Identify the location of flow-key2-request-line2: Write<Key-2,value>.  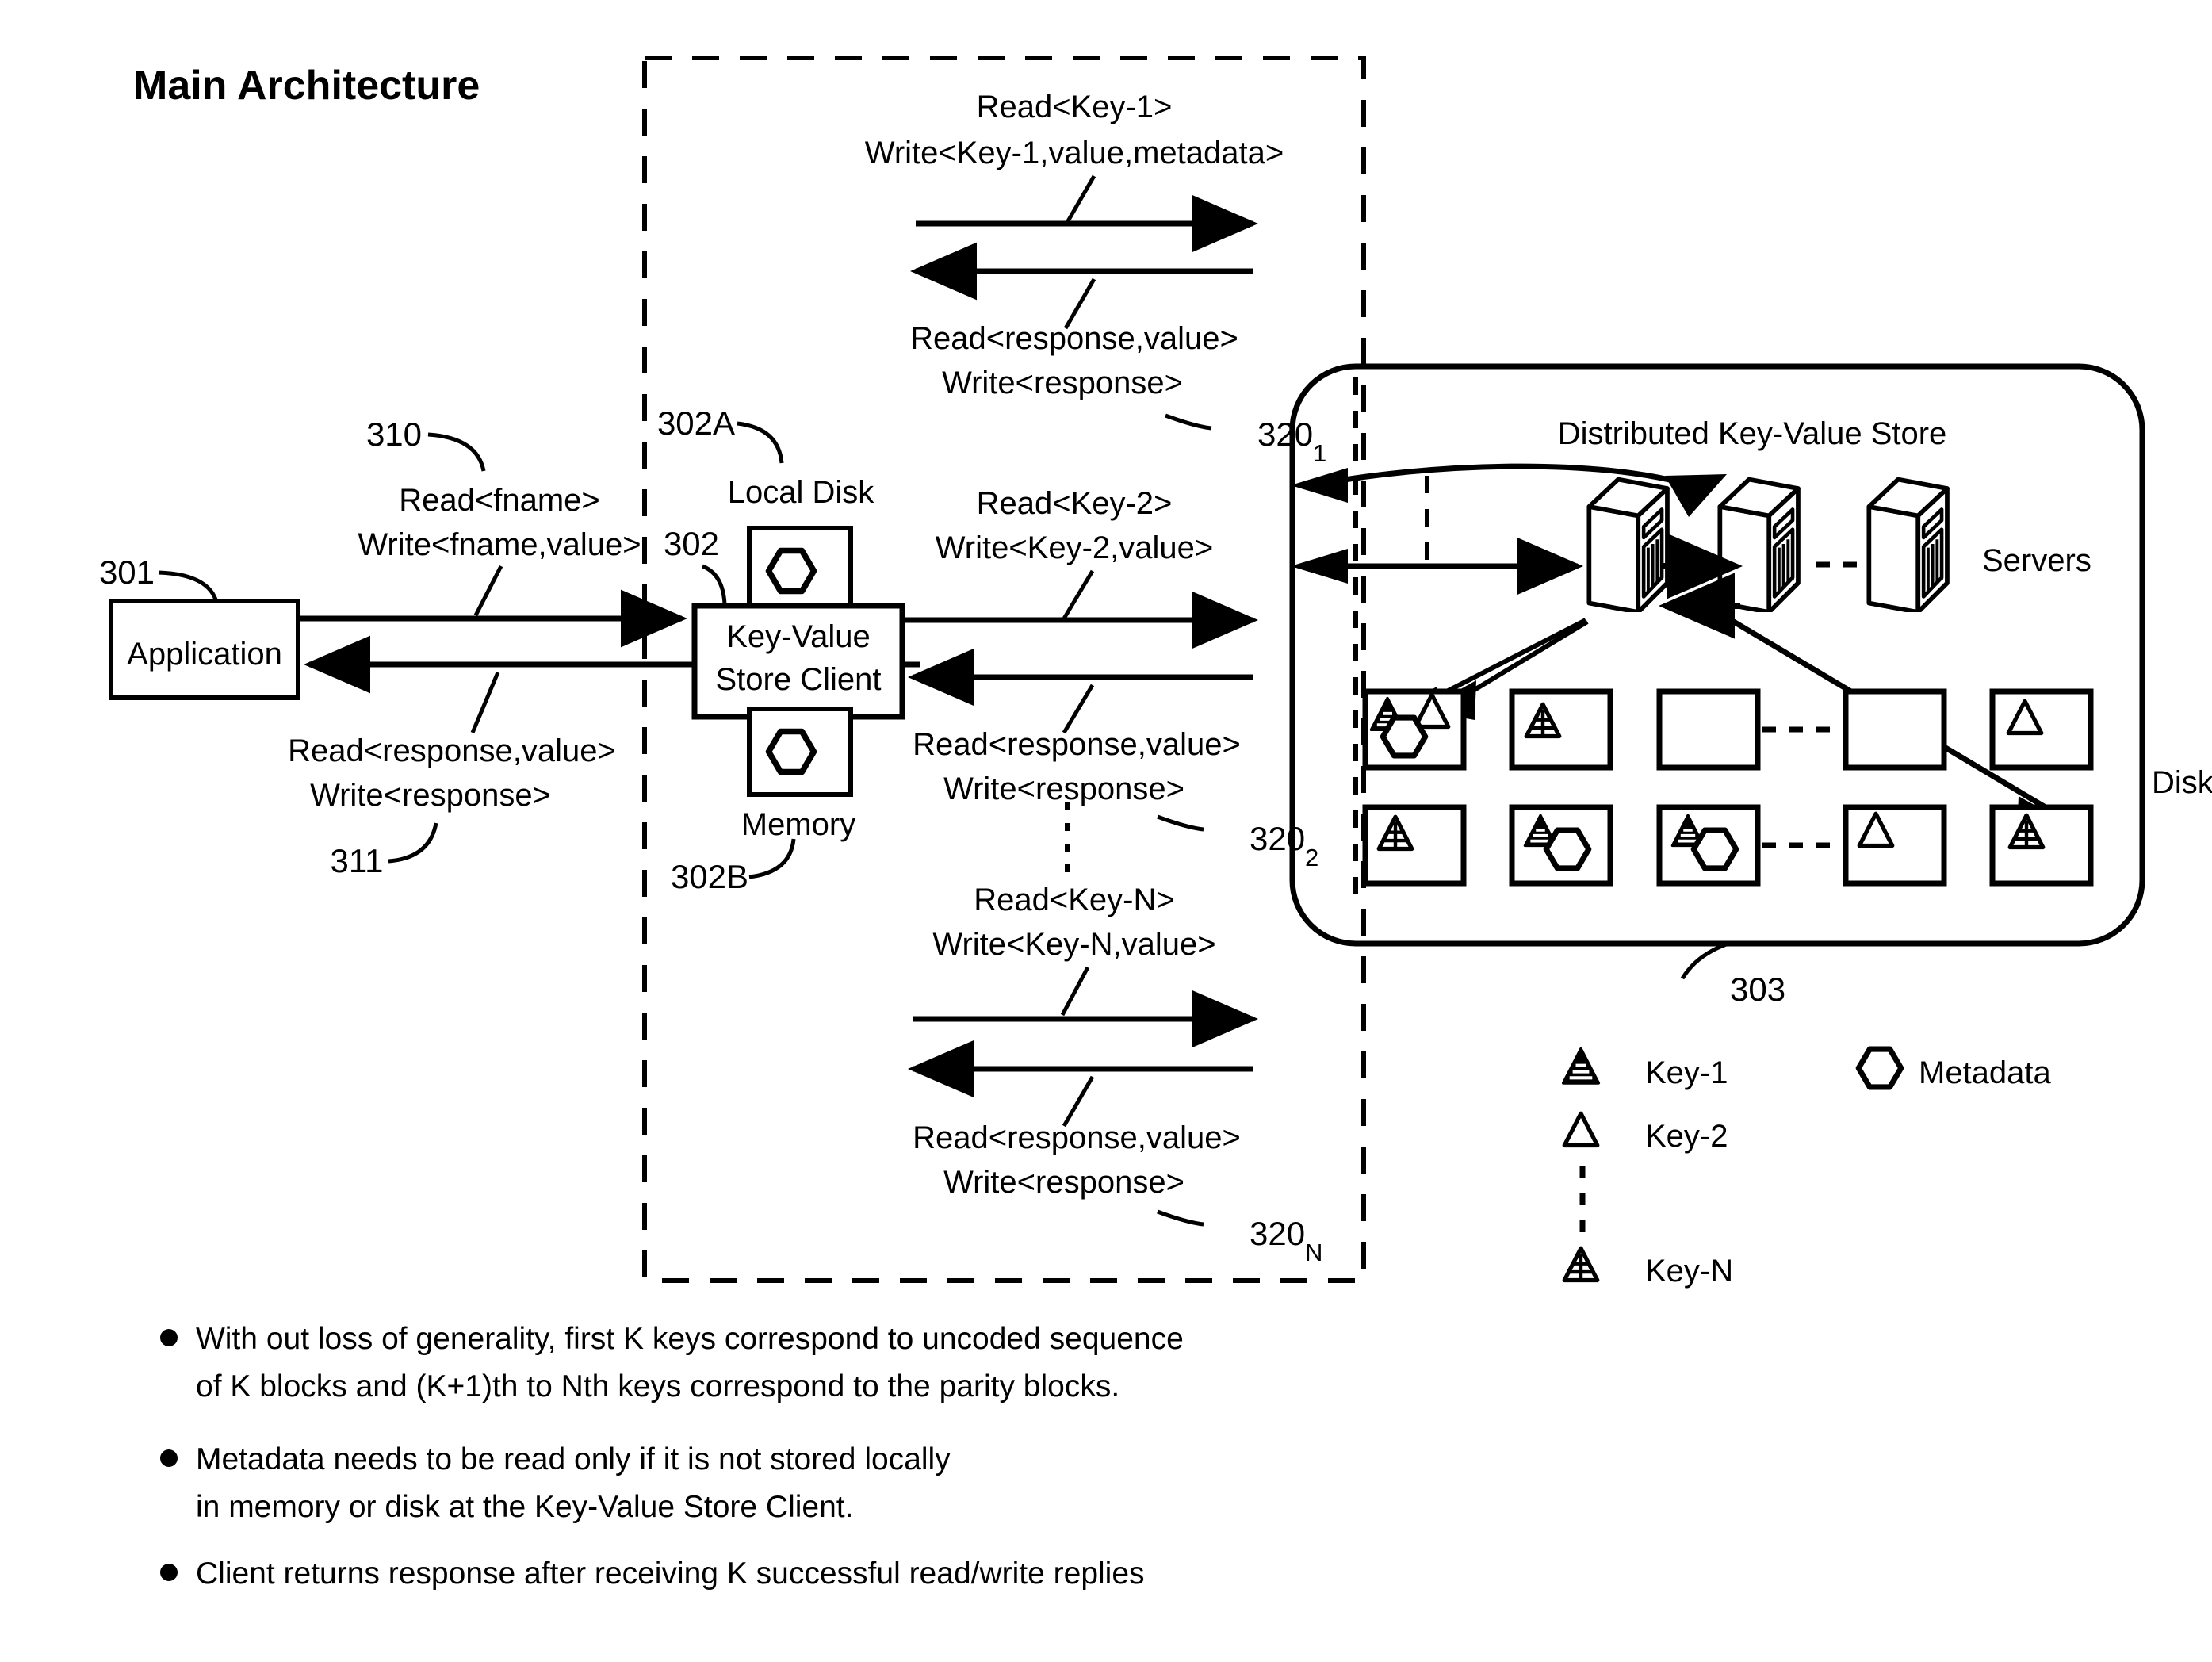
(1075, 547).